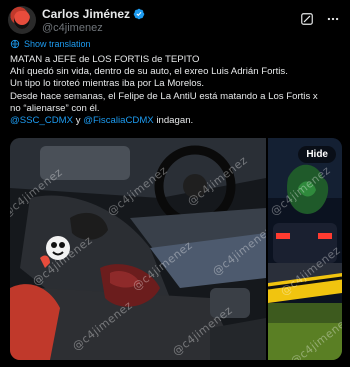 Image resolution: width=350 pixels, height=367 pixels. I want to click on more-icon, so click(333, 19).